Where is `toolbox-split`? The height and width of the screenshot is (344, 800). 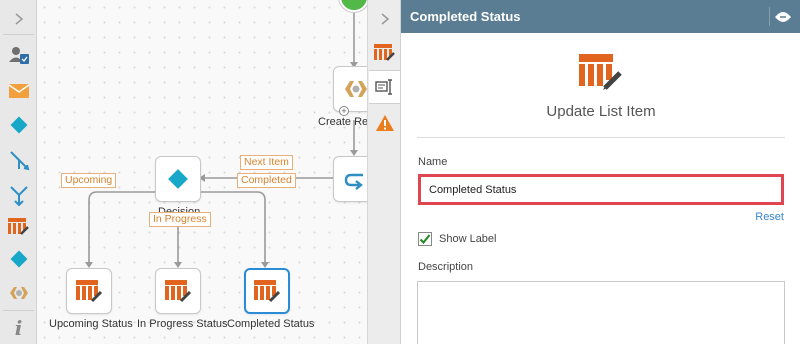
toolbox-split is located at coordinates (18, 160).